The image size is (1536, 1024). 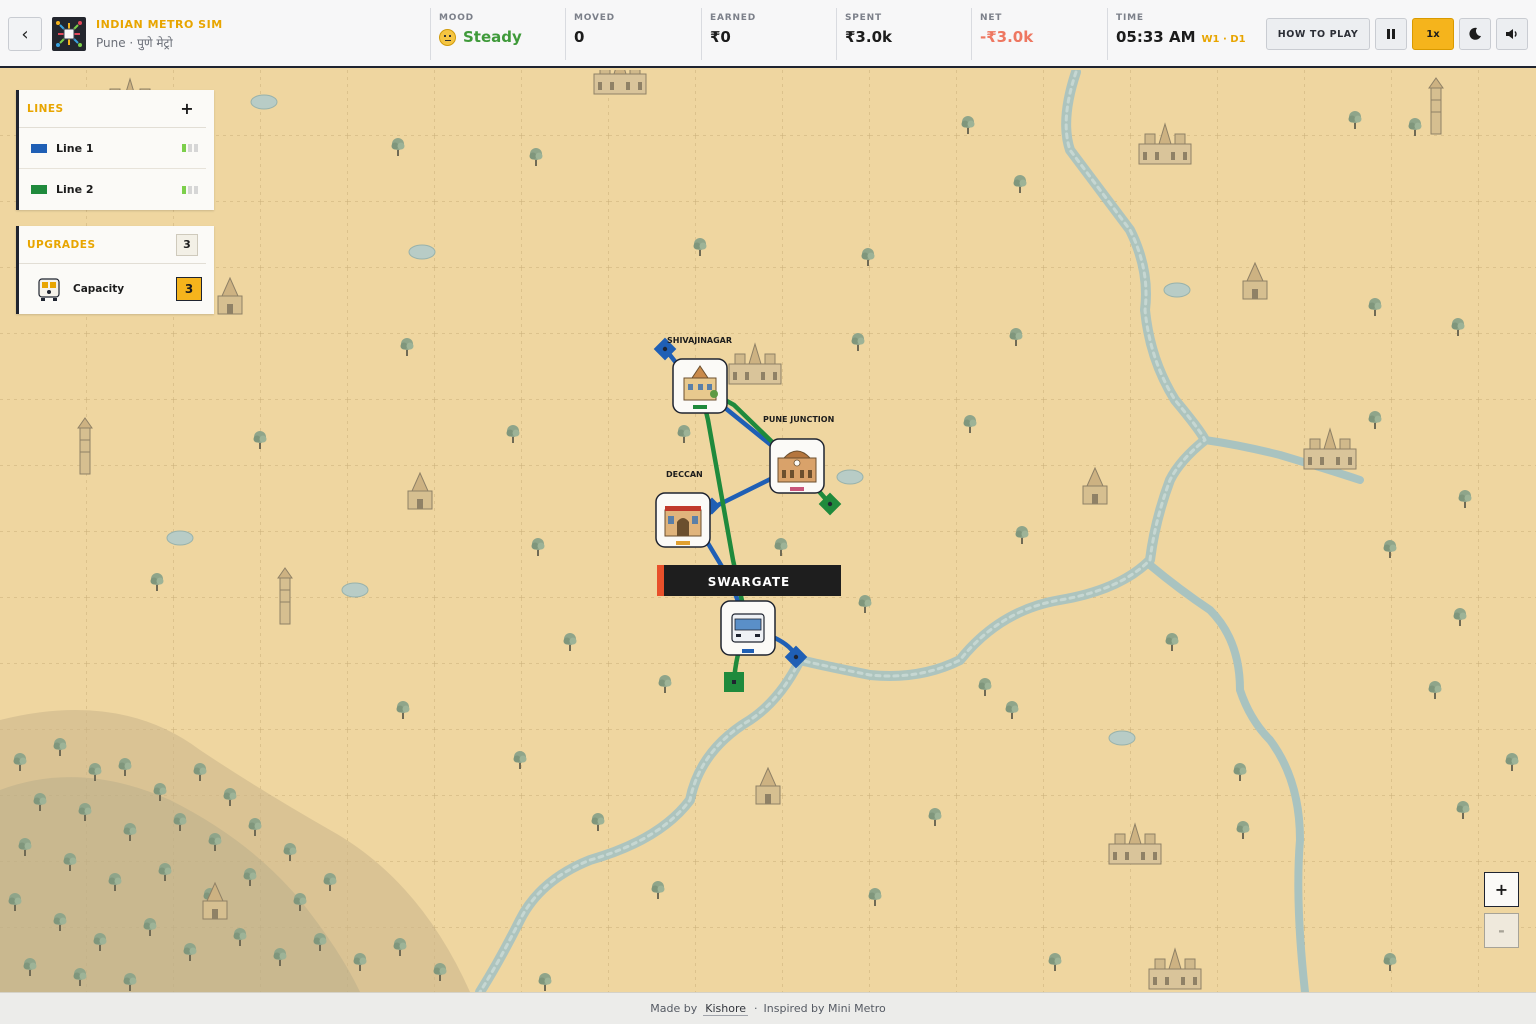 I want to click on footer-author-link: Kishore, so click(x=726, y=1009).